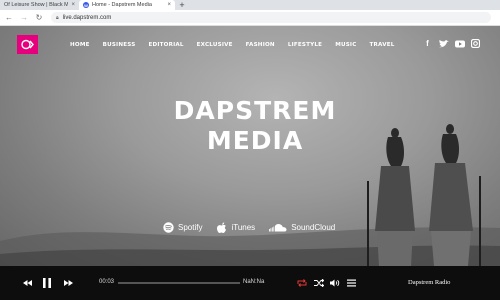  What do you see at coordinates (313, 227) in the screenshot?
I see `soundcloud-label: SoundCloud` at bounding box center [313, 227].